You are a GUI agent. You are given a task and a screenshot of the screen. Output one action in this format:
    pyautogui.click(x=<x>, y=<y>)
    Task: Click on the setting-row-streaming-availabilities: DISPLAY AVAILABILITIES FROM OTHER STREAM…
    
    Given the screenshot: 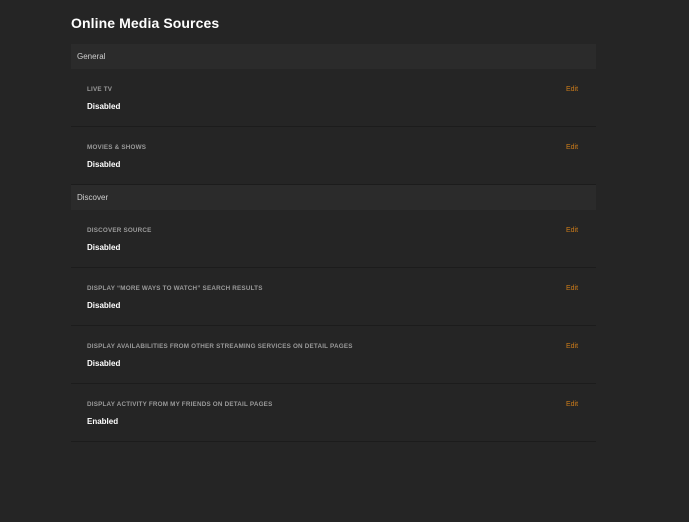 What is the action you would take?
    pyautogui.click(x=333, y=355)
    